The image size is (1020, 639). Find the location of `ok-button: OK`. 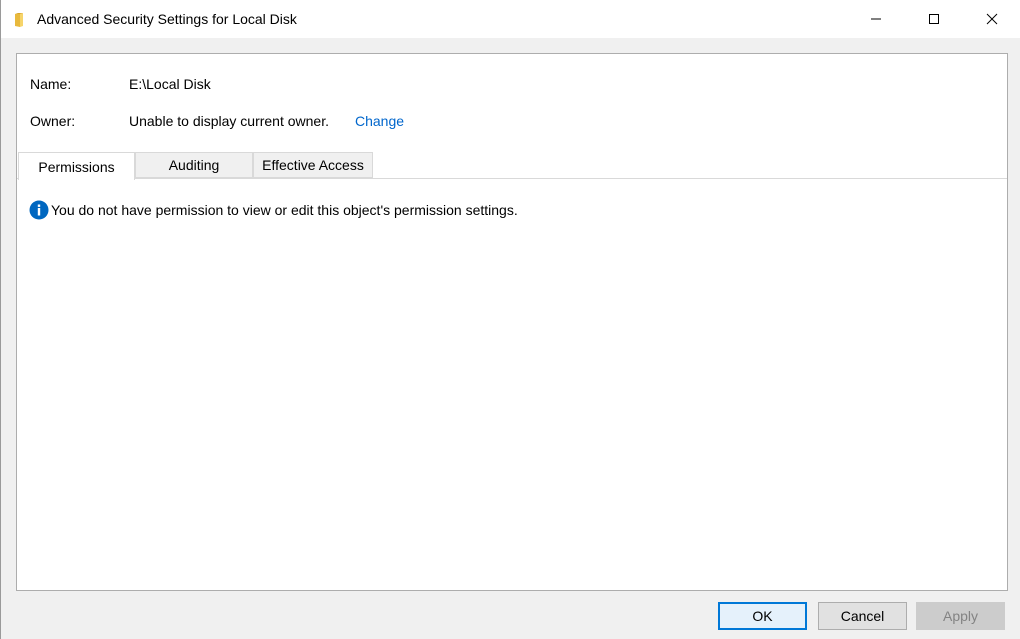

ok-button: OK is located at coordinates (762, 616).